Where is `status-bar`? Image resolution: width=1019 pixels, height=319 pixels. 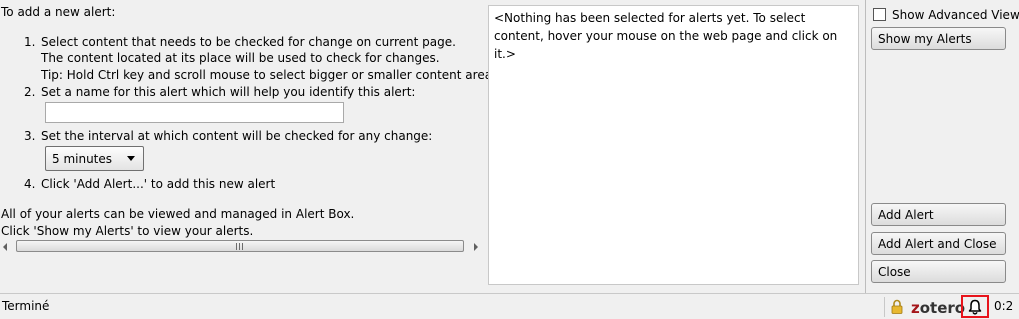
status-bar is located at coordinates (509, 306).